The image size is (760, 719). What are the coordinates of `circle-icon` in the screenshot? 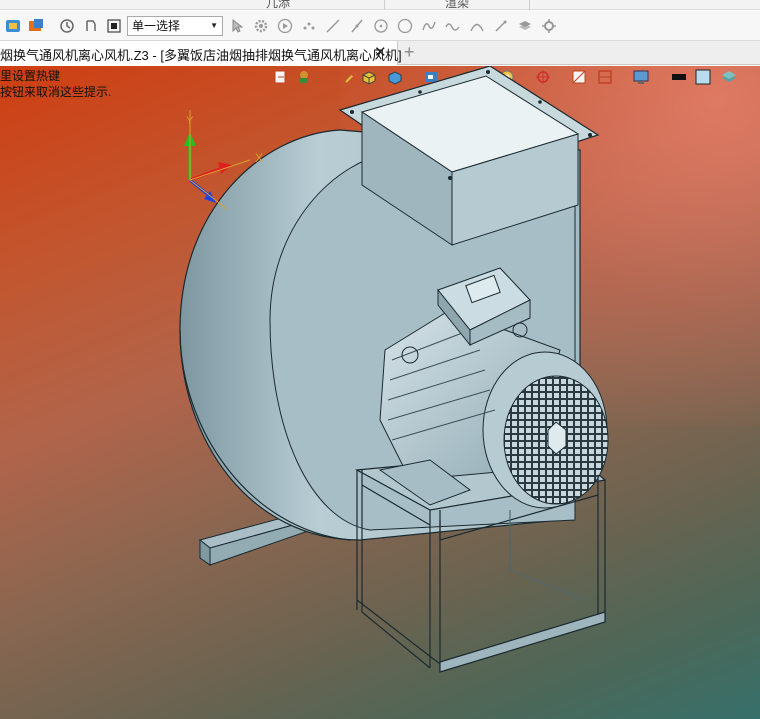 It's located at (381, 26).